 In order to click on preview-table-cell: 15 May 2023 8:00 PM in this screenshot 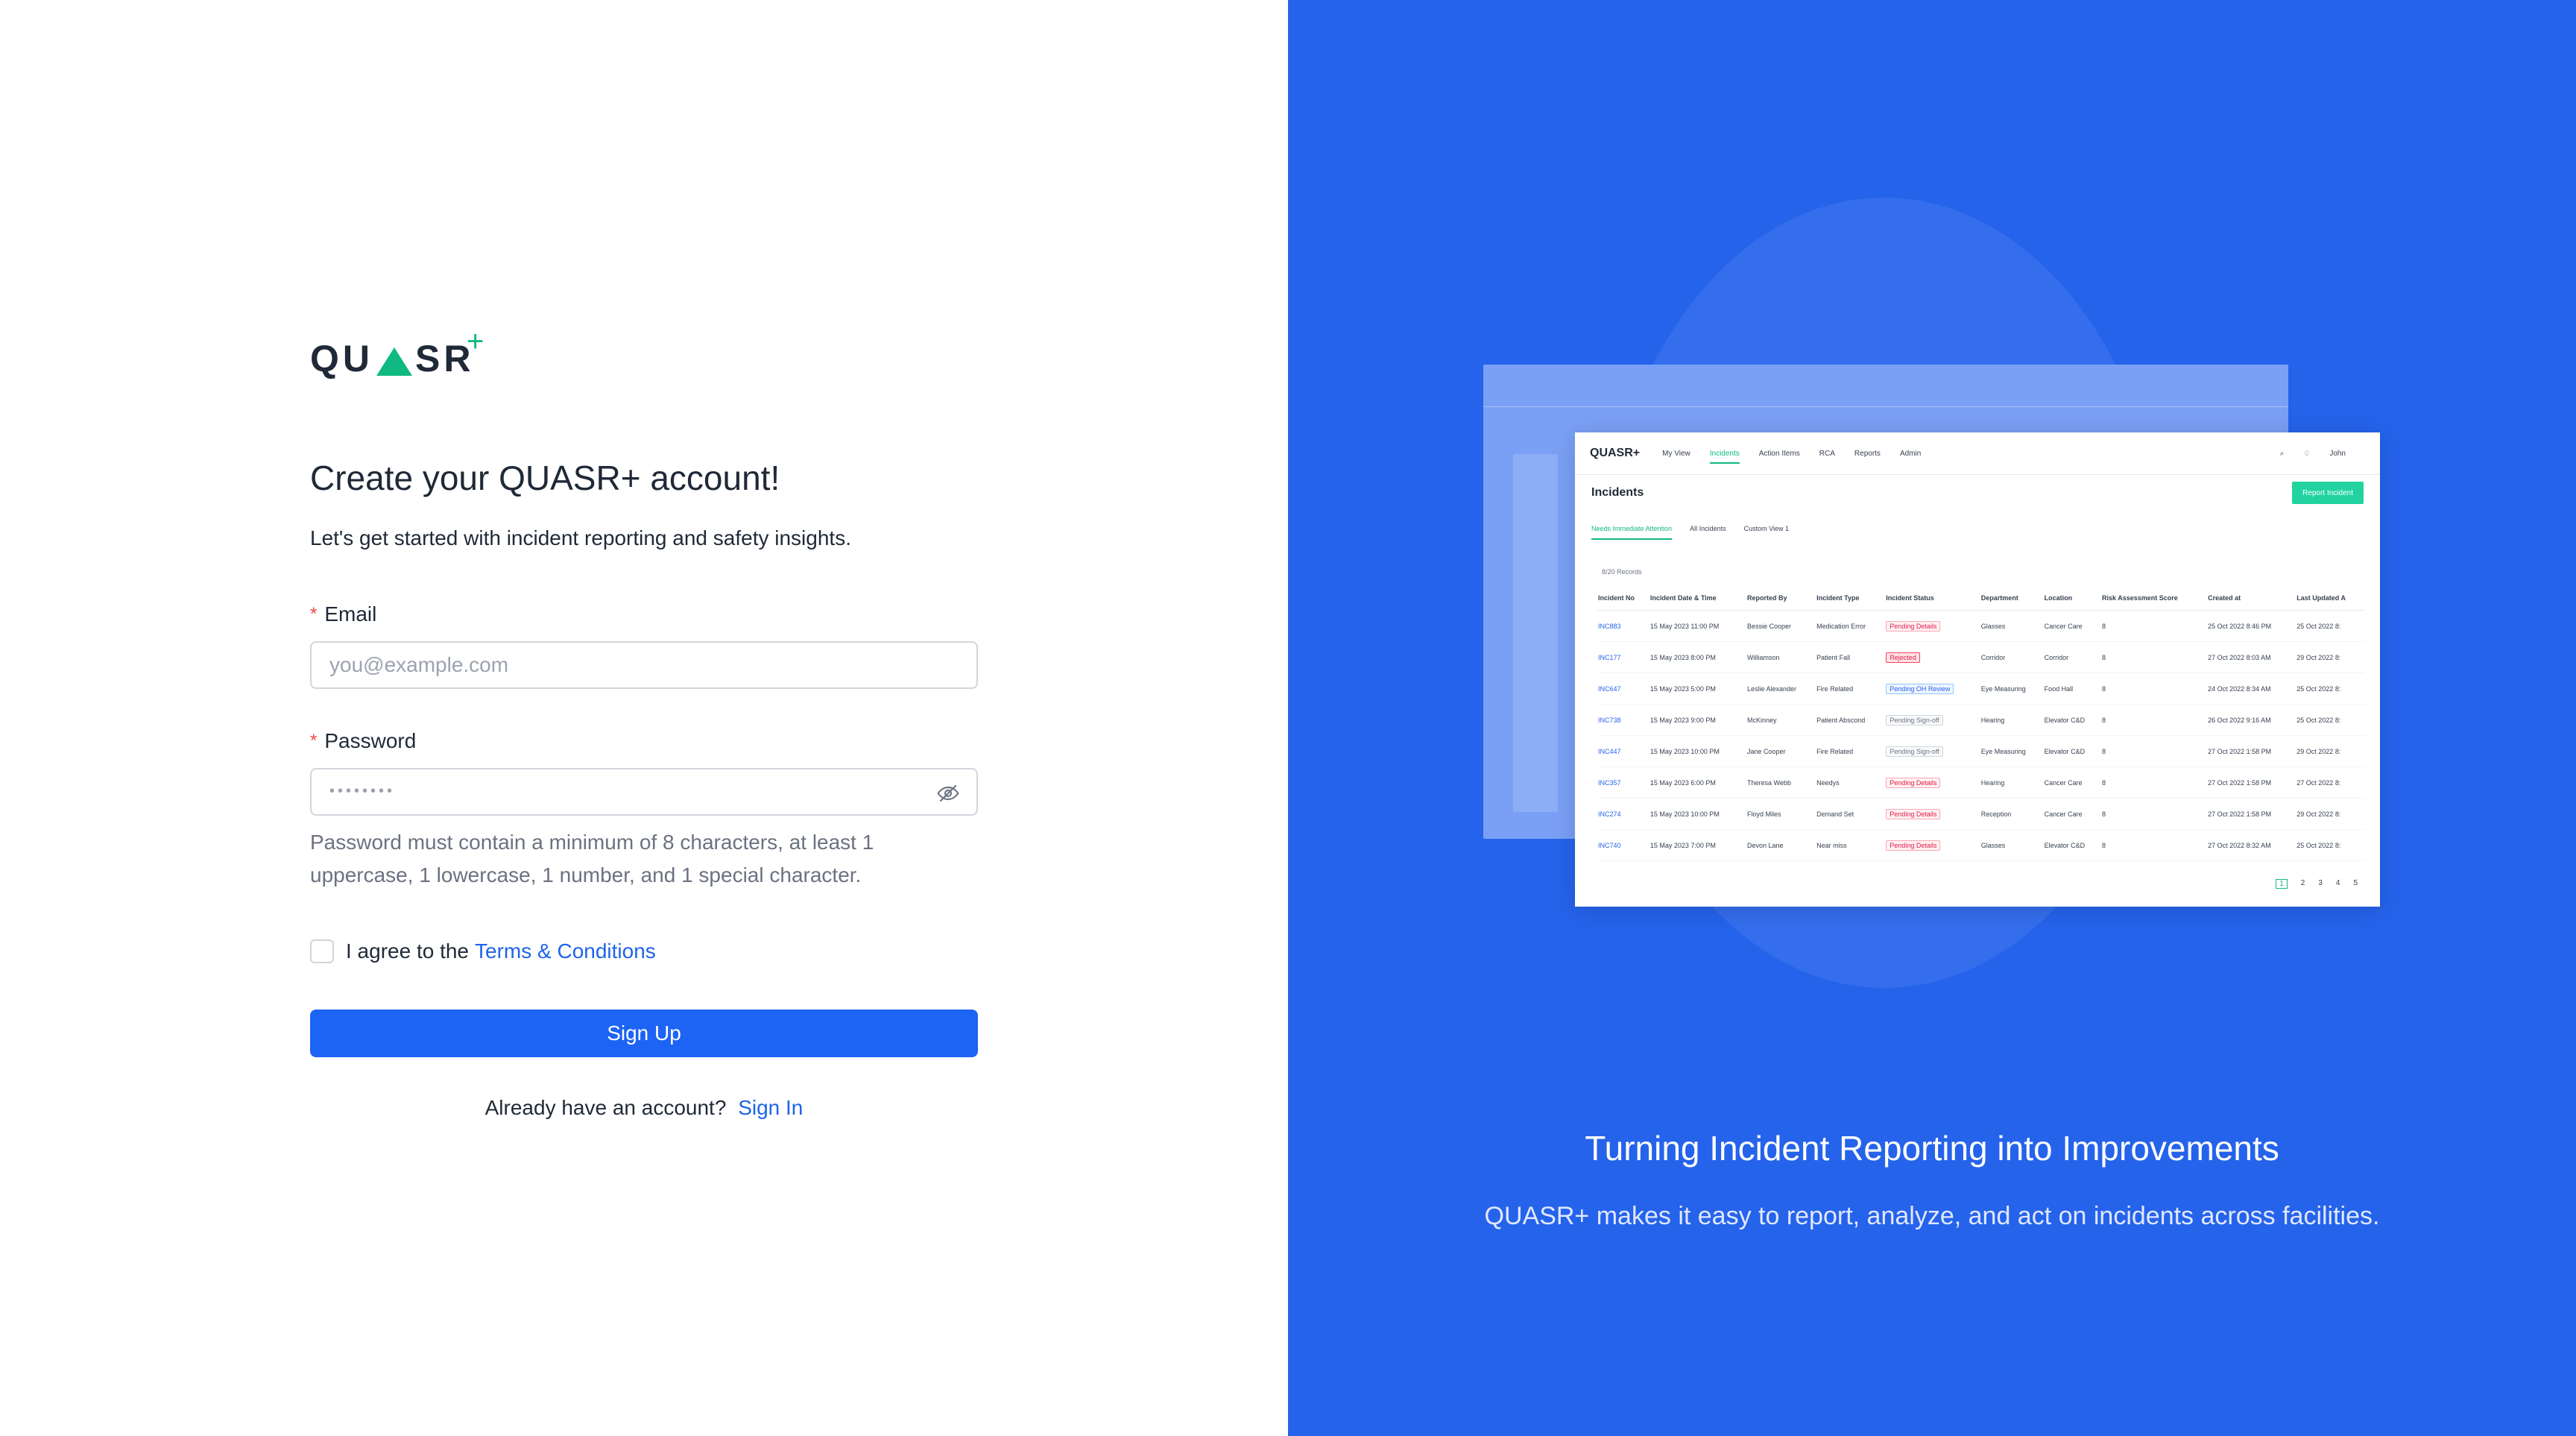, I will do `click(1698, 657)`.